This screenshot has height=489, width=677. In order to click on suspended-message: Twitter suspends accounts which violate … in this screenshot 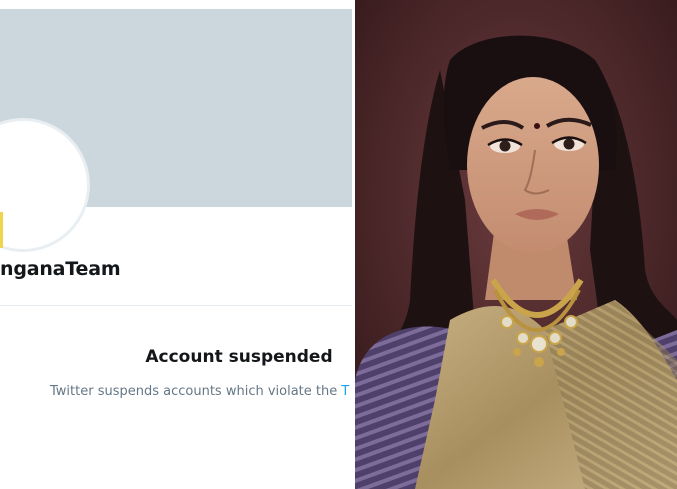, I will do `click(199, 391)`.